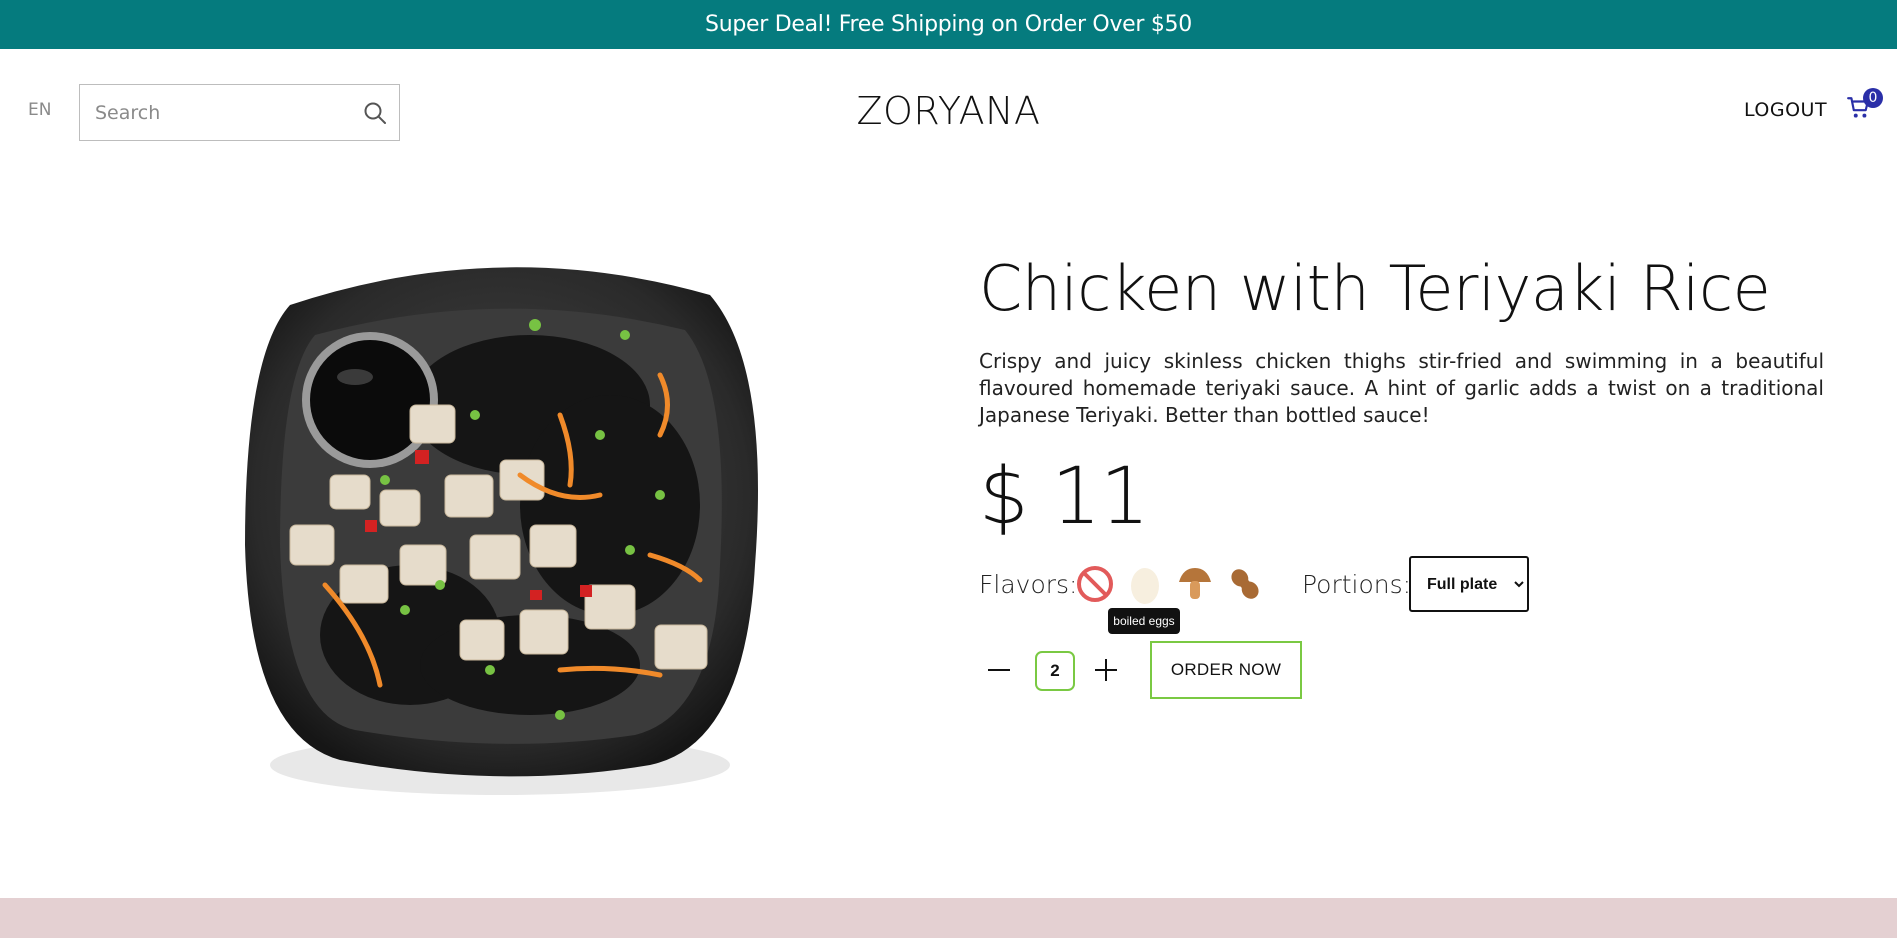  What do you see at coordinates (1064, 497) in the screenshot?
I see `product-price: $ 11` at bounding box center [1064, 497].